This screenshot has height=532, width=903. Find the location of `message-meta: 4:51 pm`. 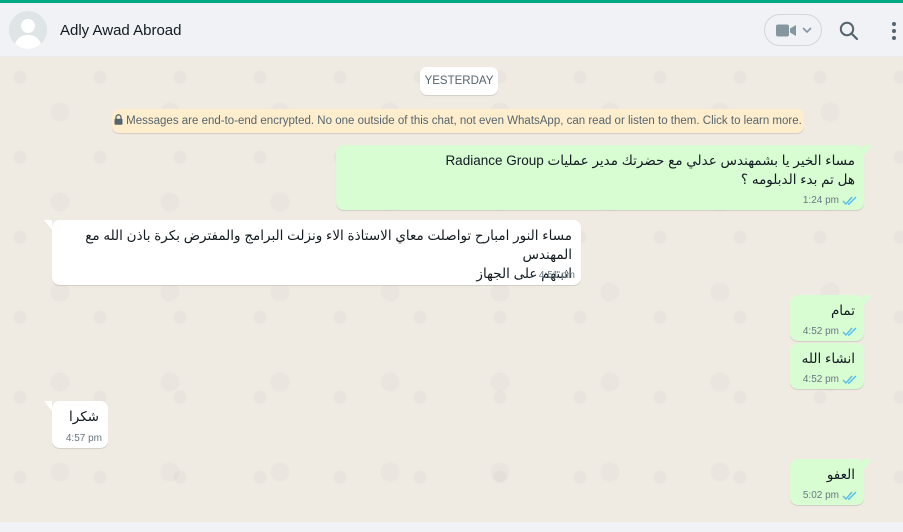

message-meta: 4:51 pm is located at coordinates (557, 275).